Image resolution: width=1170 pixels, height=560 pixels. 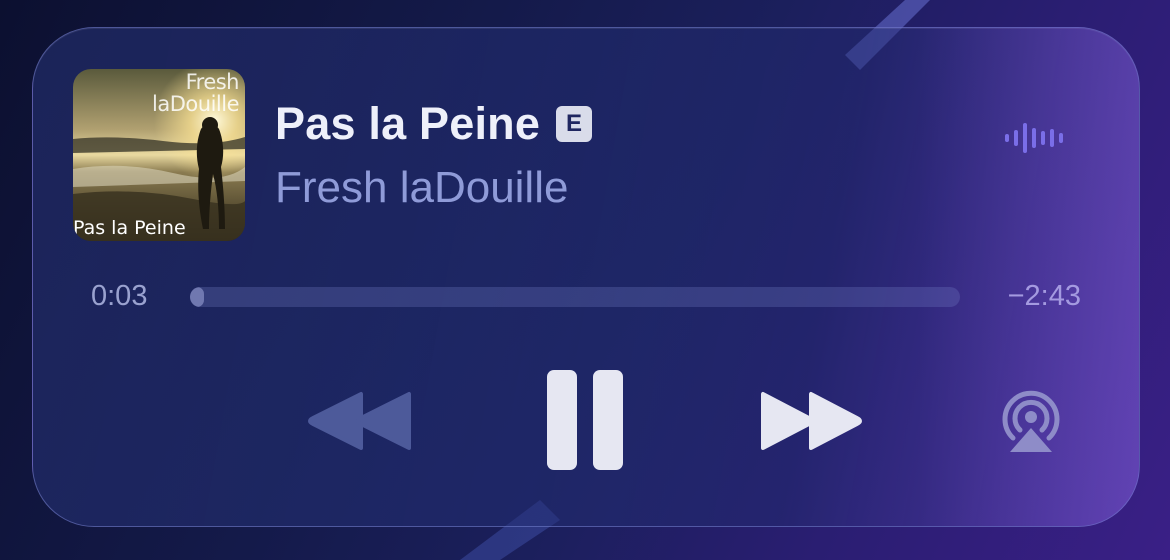 What do you see at coordinates (1034, 138) in the screenshot?
I see `waveform-icon` at bounding box center [1034, 138].